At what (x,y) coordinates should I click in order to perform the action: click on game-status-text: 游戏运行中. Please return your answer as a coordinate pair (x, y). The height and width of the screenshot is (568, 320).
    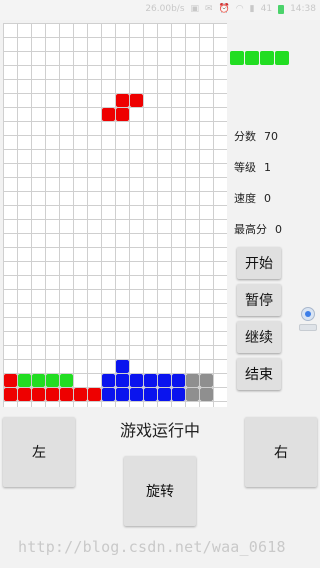
    Looking at the image, I should click on (159, 430).